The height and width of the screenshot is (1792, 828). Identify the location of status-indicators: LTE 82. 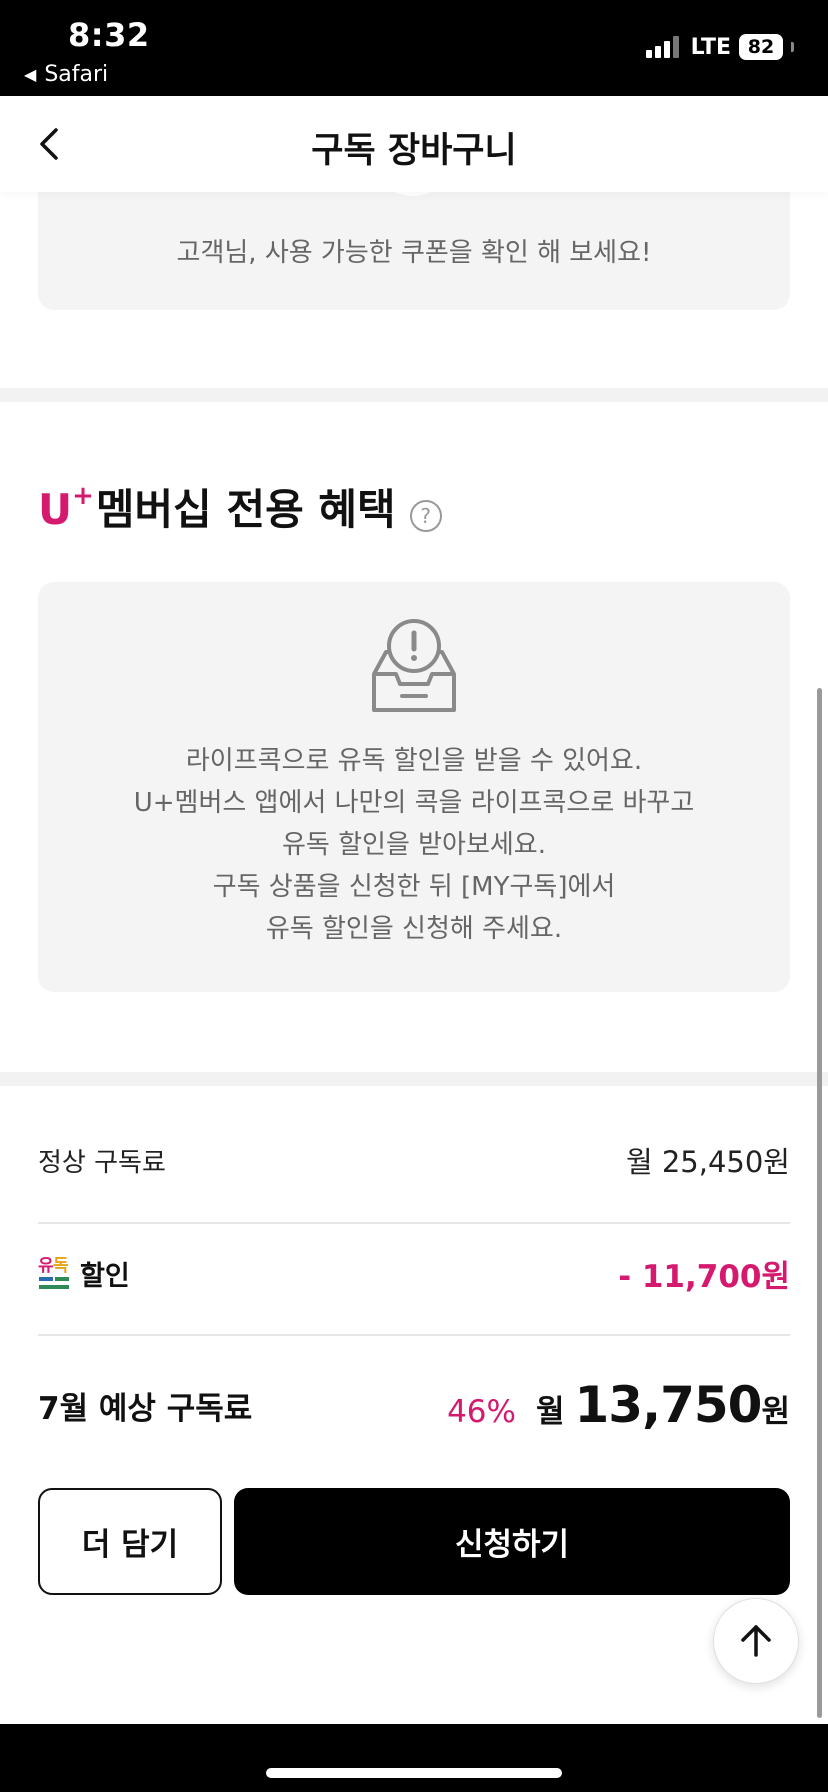
(719, 47).